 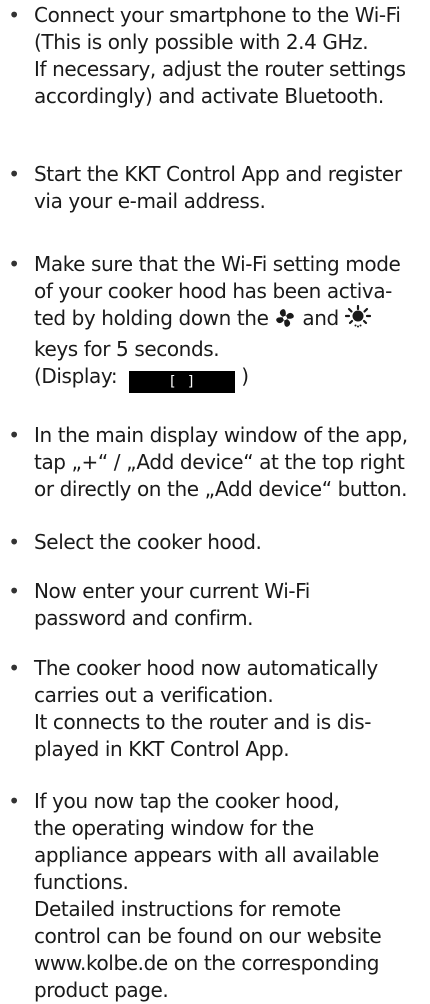 What do you see at coordinates (174, 828) in the screenshot?
I see `step-text-line: the operating window for the` at bounding box center [174, 828].